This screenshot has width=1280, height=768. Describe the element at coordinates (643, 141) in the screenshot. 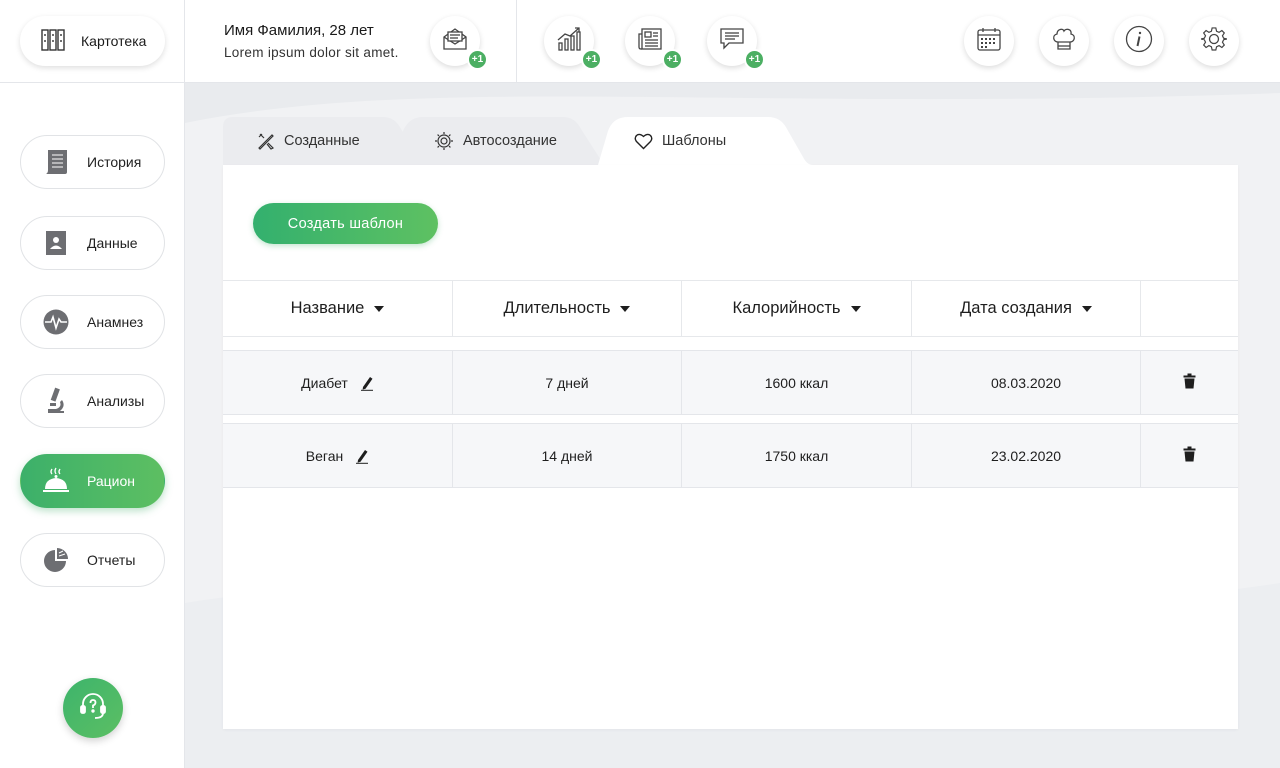

I see `heart-icon` at that location.